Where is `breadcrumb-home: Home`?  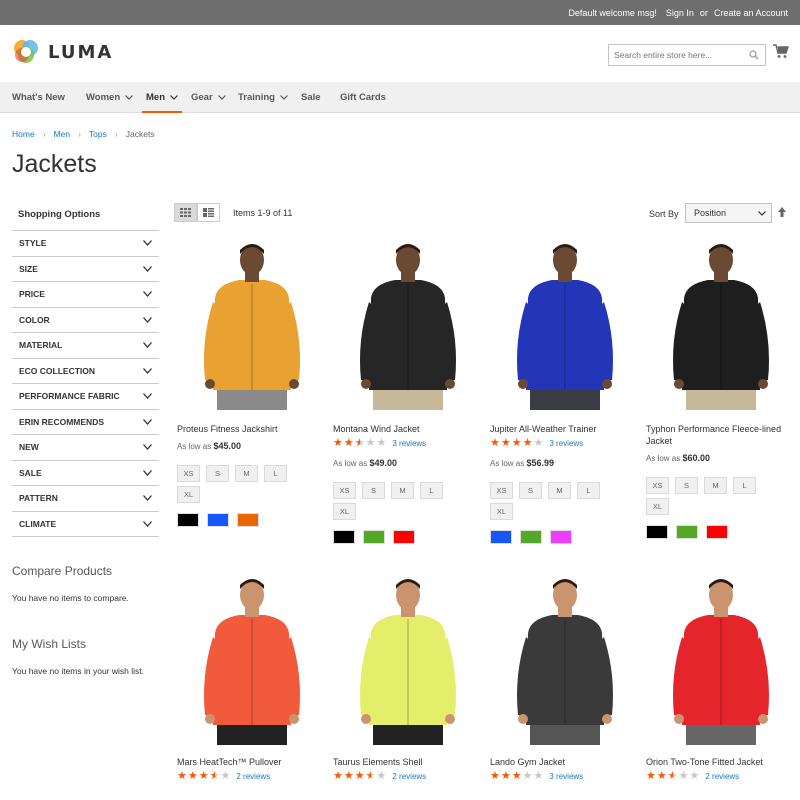
breadcrumb-home: Home is located at coordinates (23, 134).